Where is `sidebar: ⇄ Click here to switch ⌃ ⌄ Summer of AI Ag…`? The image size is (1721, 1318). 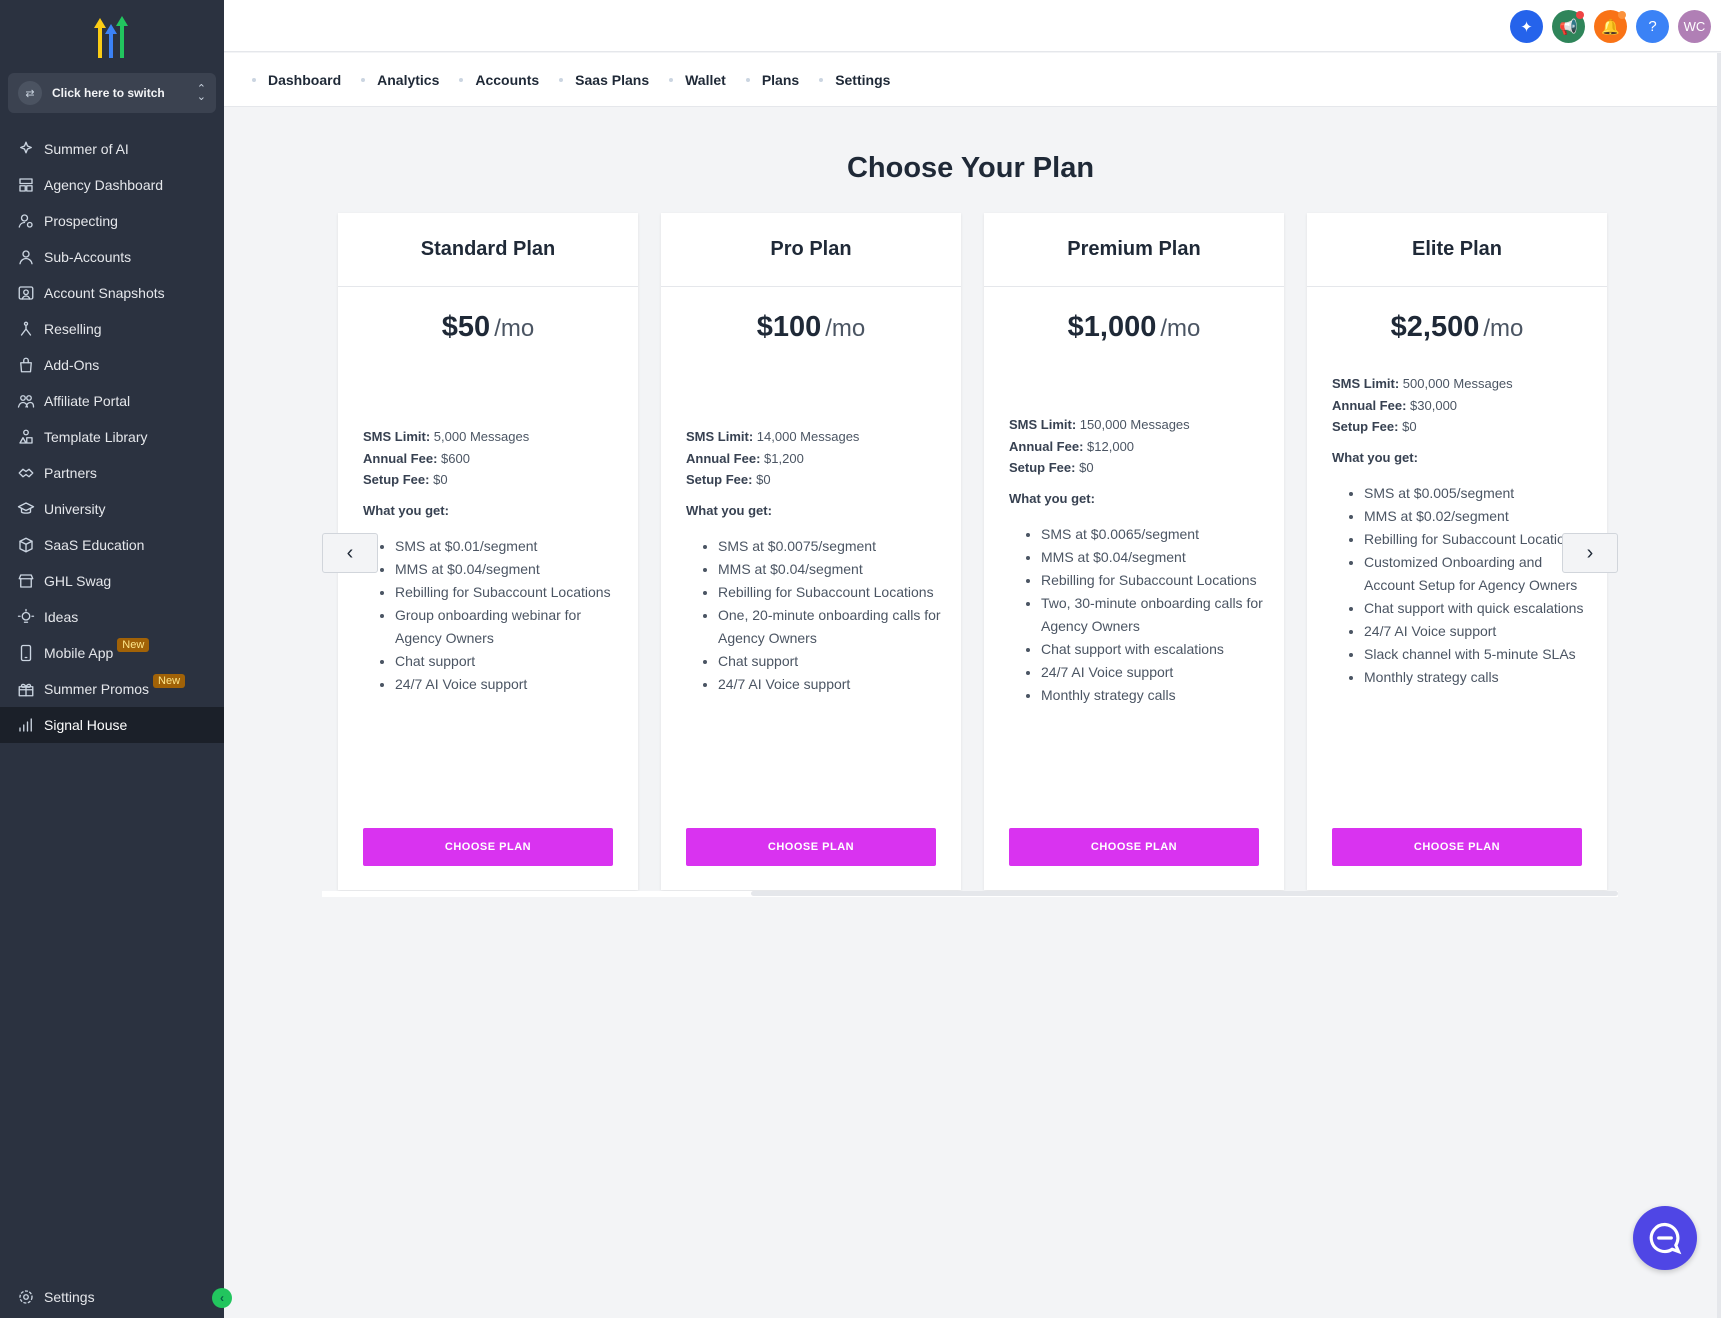 sidebar: ⇄ Click here to switch ⌃ ⌄ Summer of AI Ag… is located at coordinates (116, 659).